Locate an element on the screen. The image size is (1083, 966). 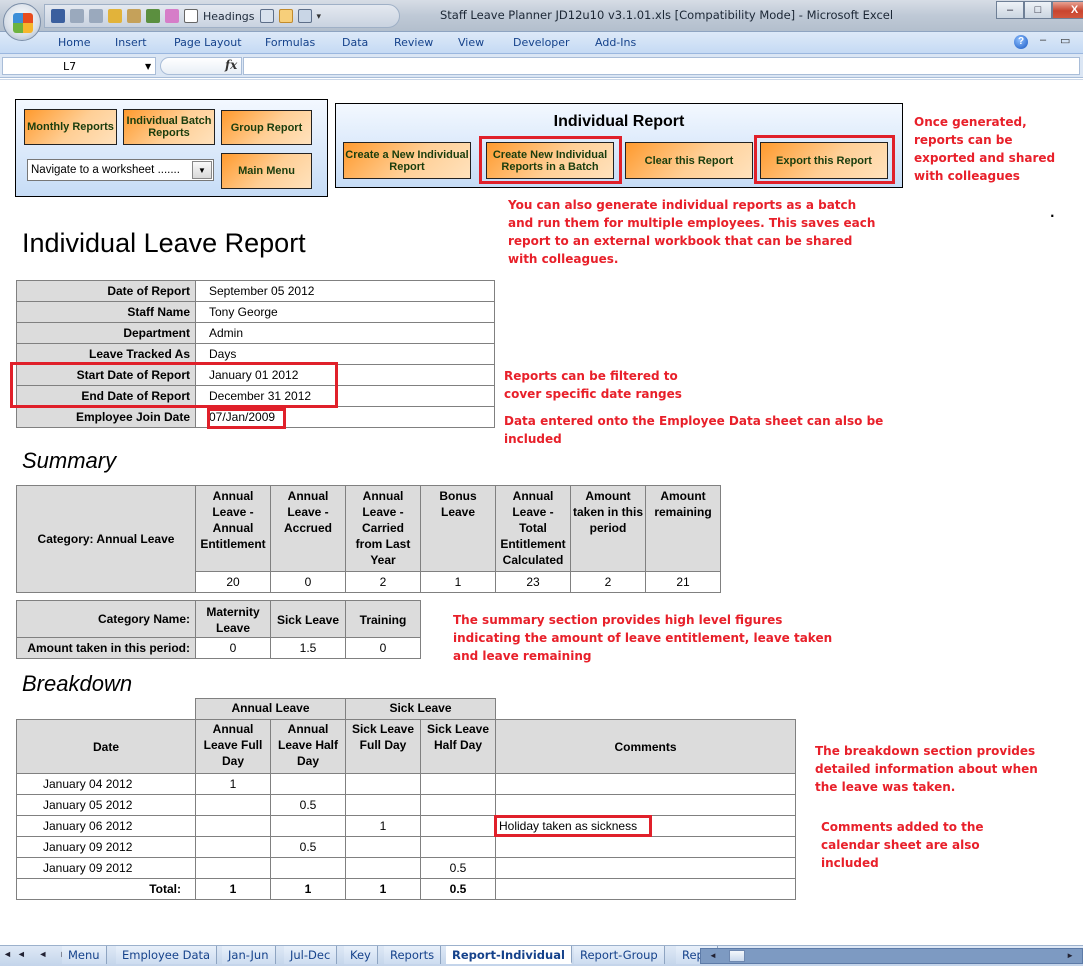
other-leave-value: 1.5 is located at coordinates (308, 648).